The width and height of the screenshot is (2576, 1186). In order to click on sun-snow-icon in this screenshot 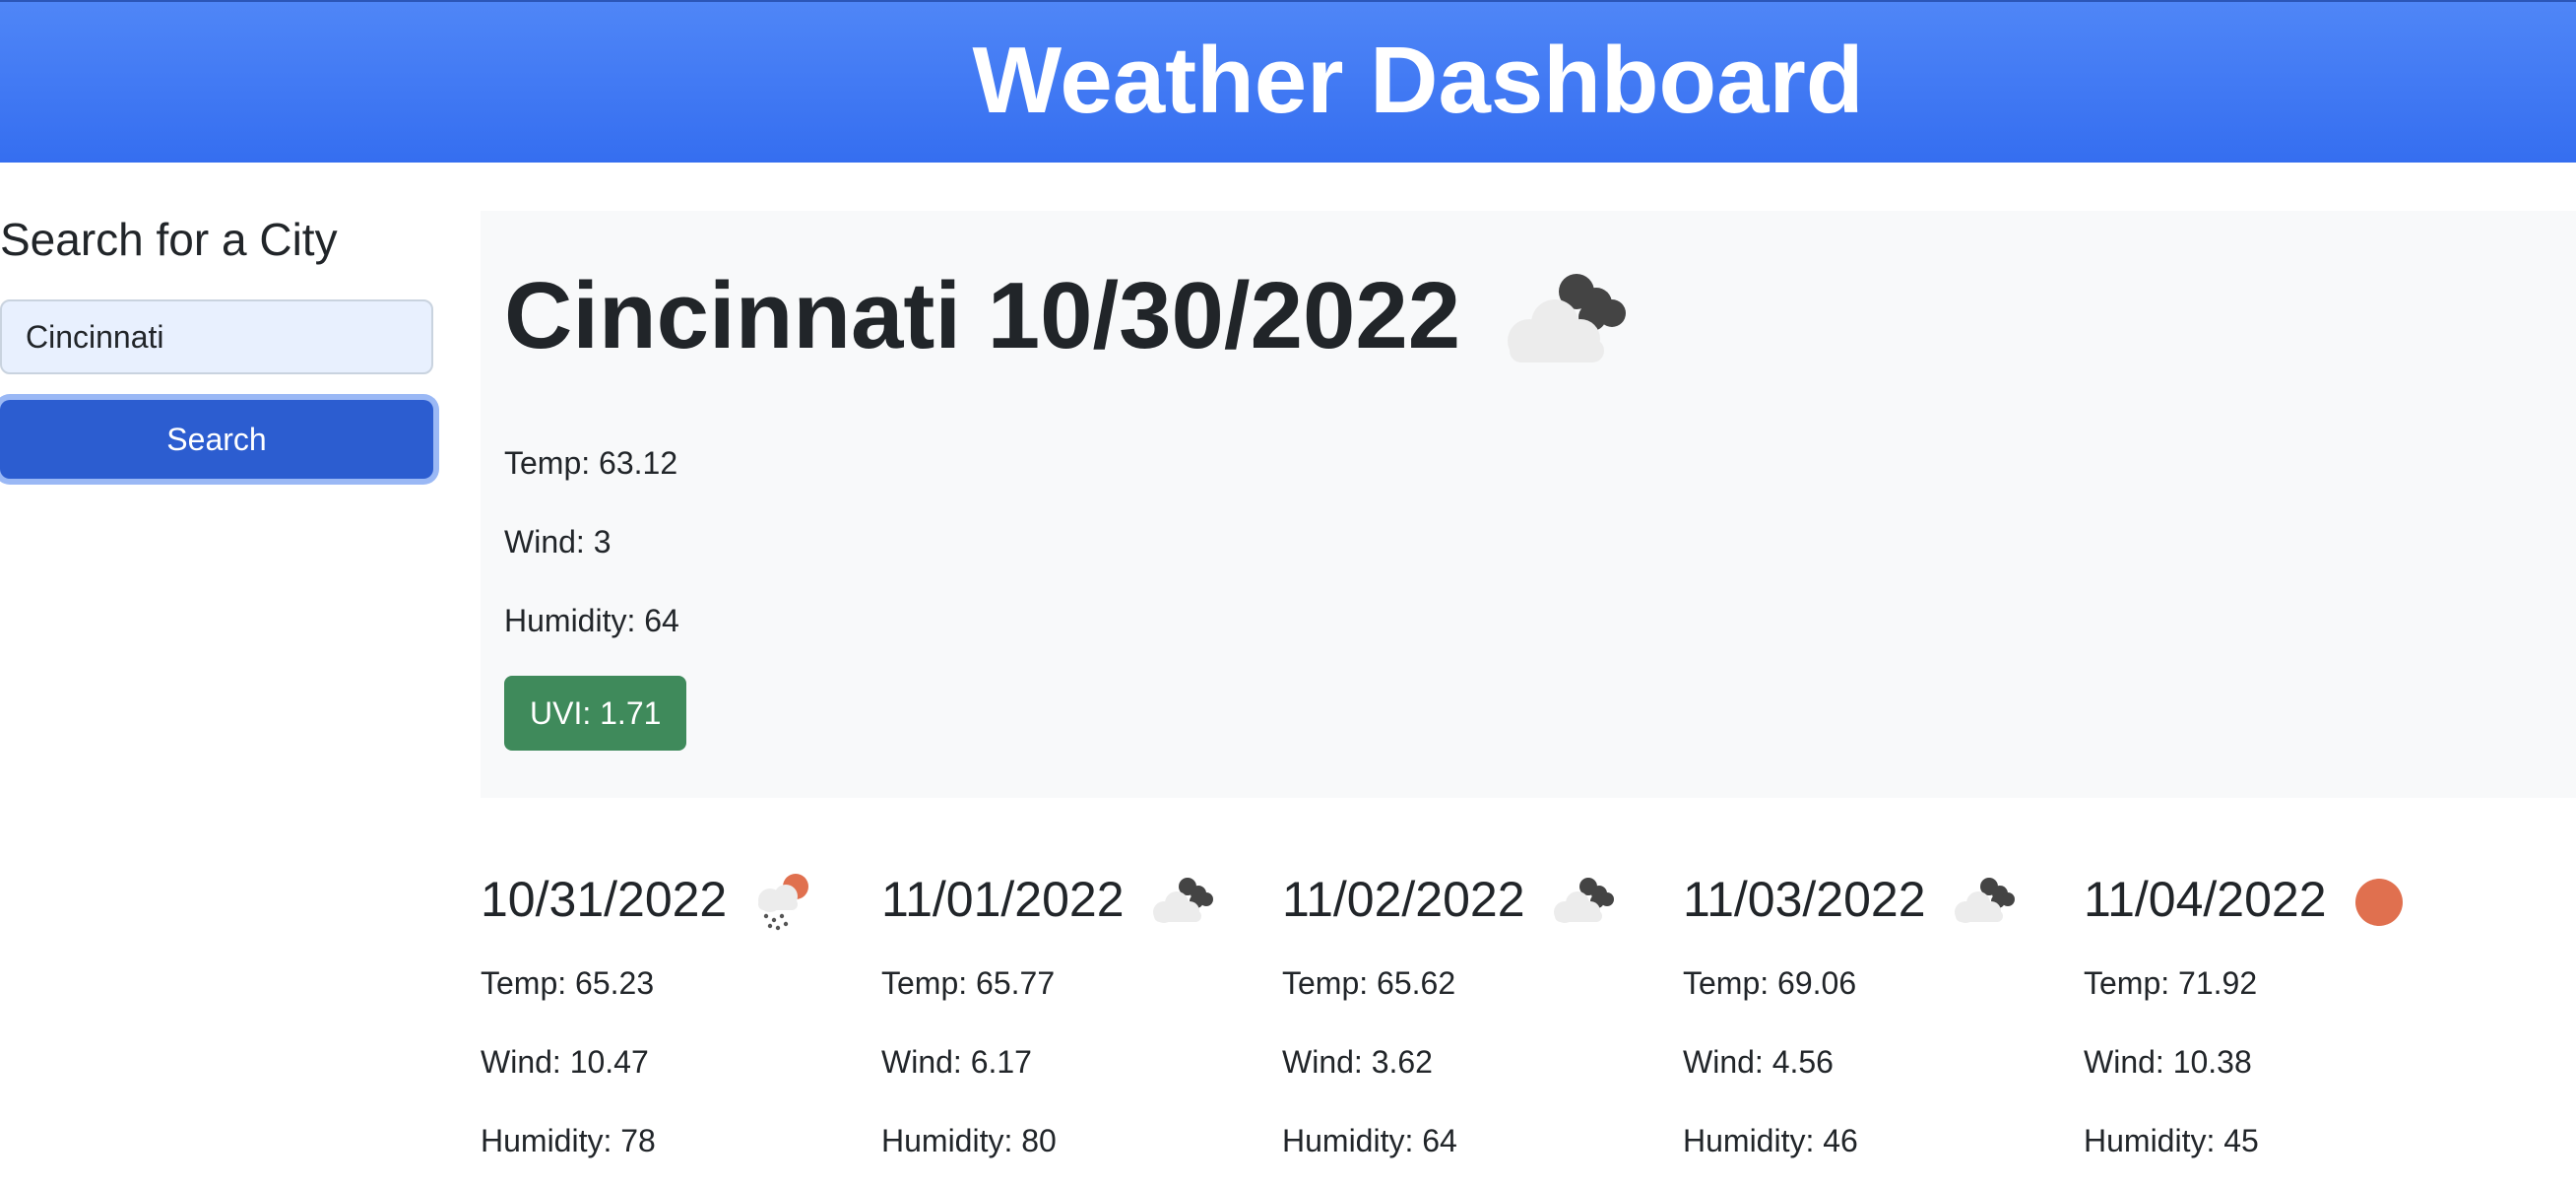, I will do `click(783, 902)`.